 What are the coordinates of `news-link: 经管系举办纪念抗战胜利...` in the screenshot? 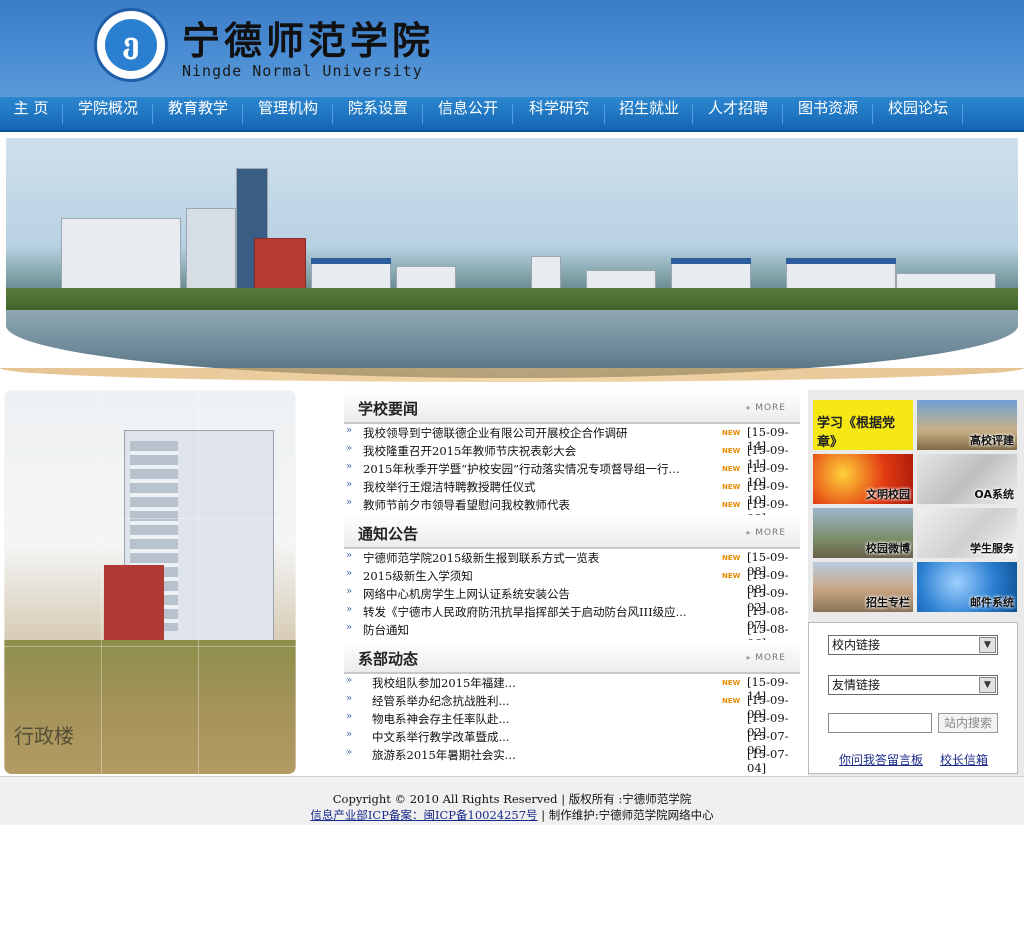 It's located at (535, 701).